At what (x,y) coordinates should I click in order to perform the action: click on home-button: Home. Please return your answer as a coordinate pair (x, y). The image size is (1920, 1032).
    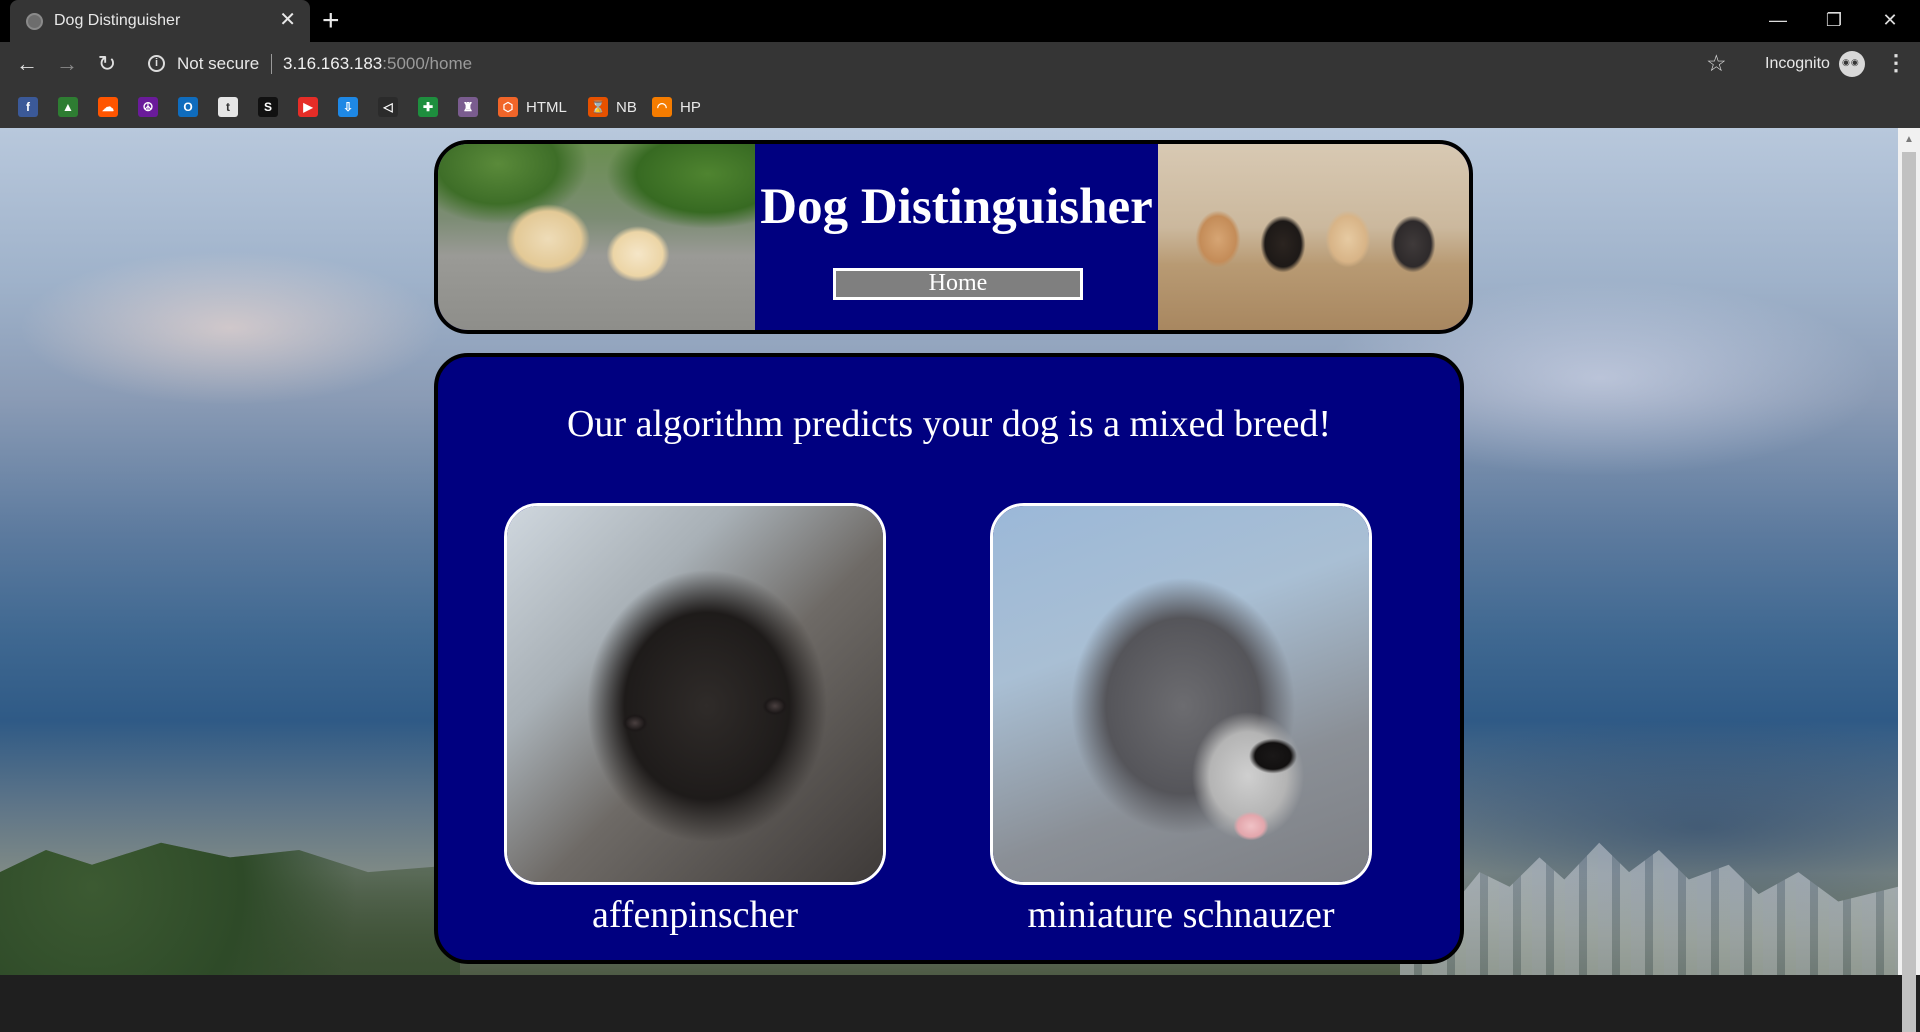
    Looking at the image, I should click on (958, 284).